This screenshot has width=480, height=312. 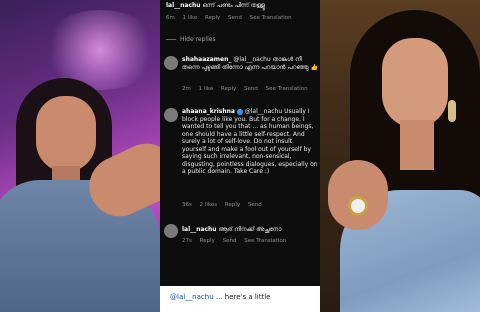 I want to click on comment-username: lal__nachu, so click(x=183, y=5).